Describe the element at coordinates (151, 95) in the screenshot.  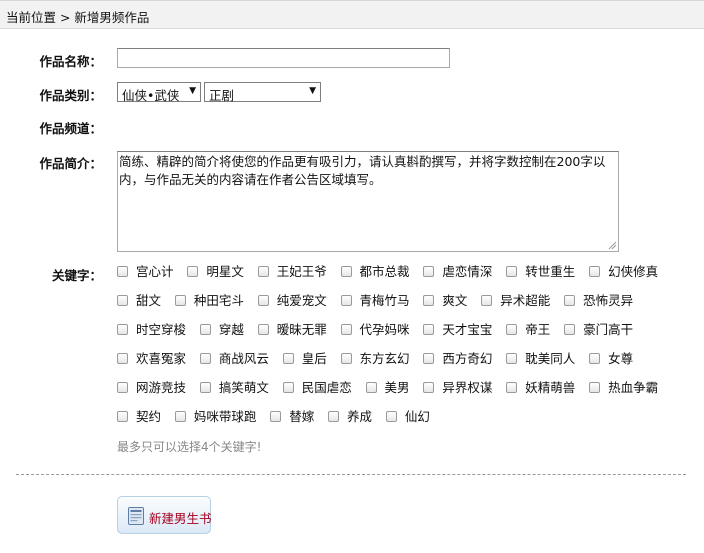
I see `category-select-value: 仙侠•武侠` at that location.